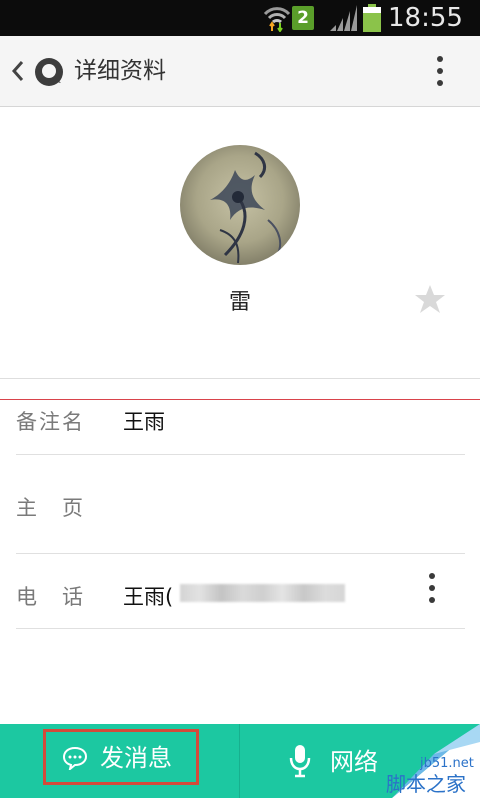  I want to click on back-icon, so click(18, 71).